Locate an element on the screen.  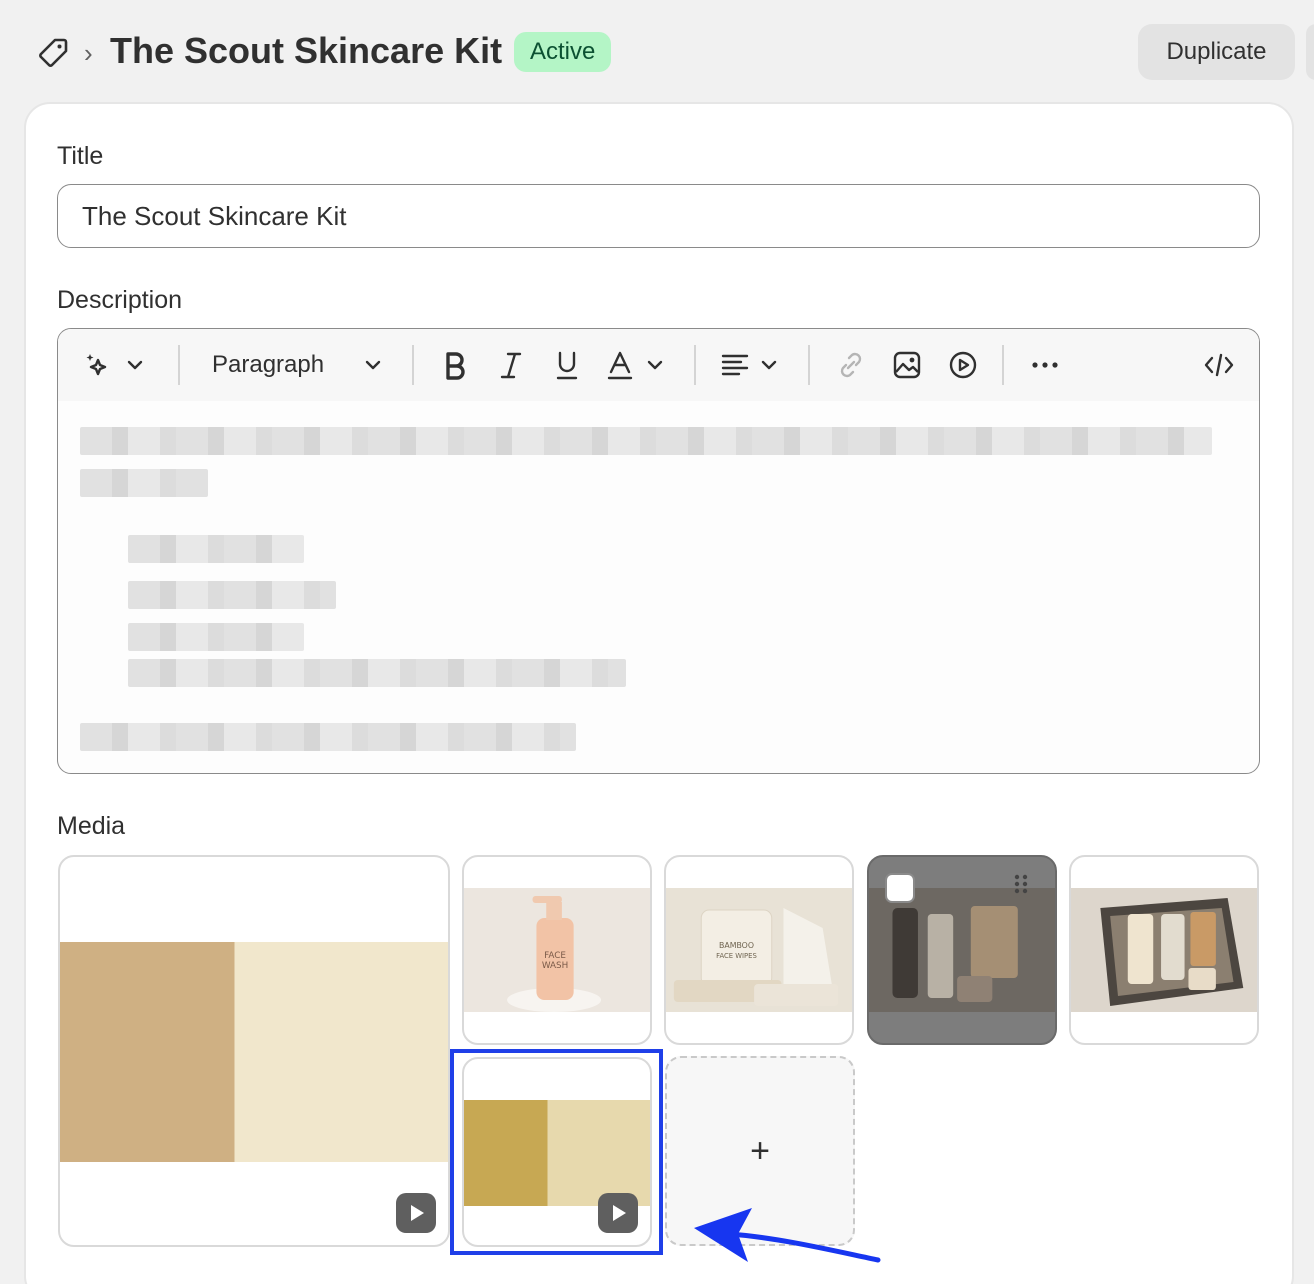
gift-tin-image is located at coordinates (1164, 950).